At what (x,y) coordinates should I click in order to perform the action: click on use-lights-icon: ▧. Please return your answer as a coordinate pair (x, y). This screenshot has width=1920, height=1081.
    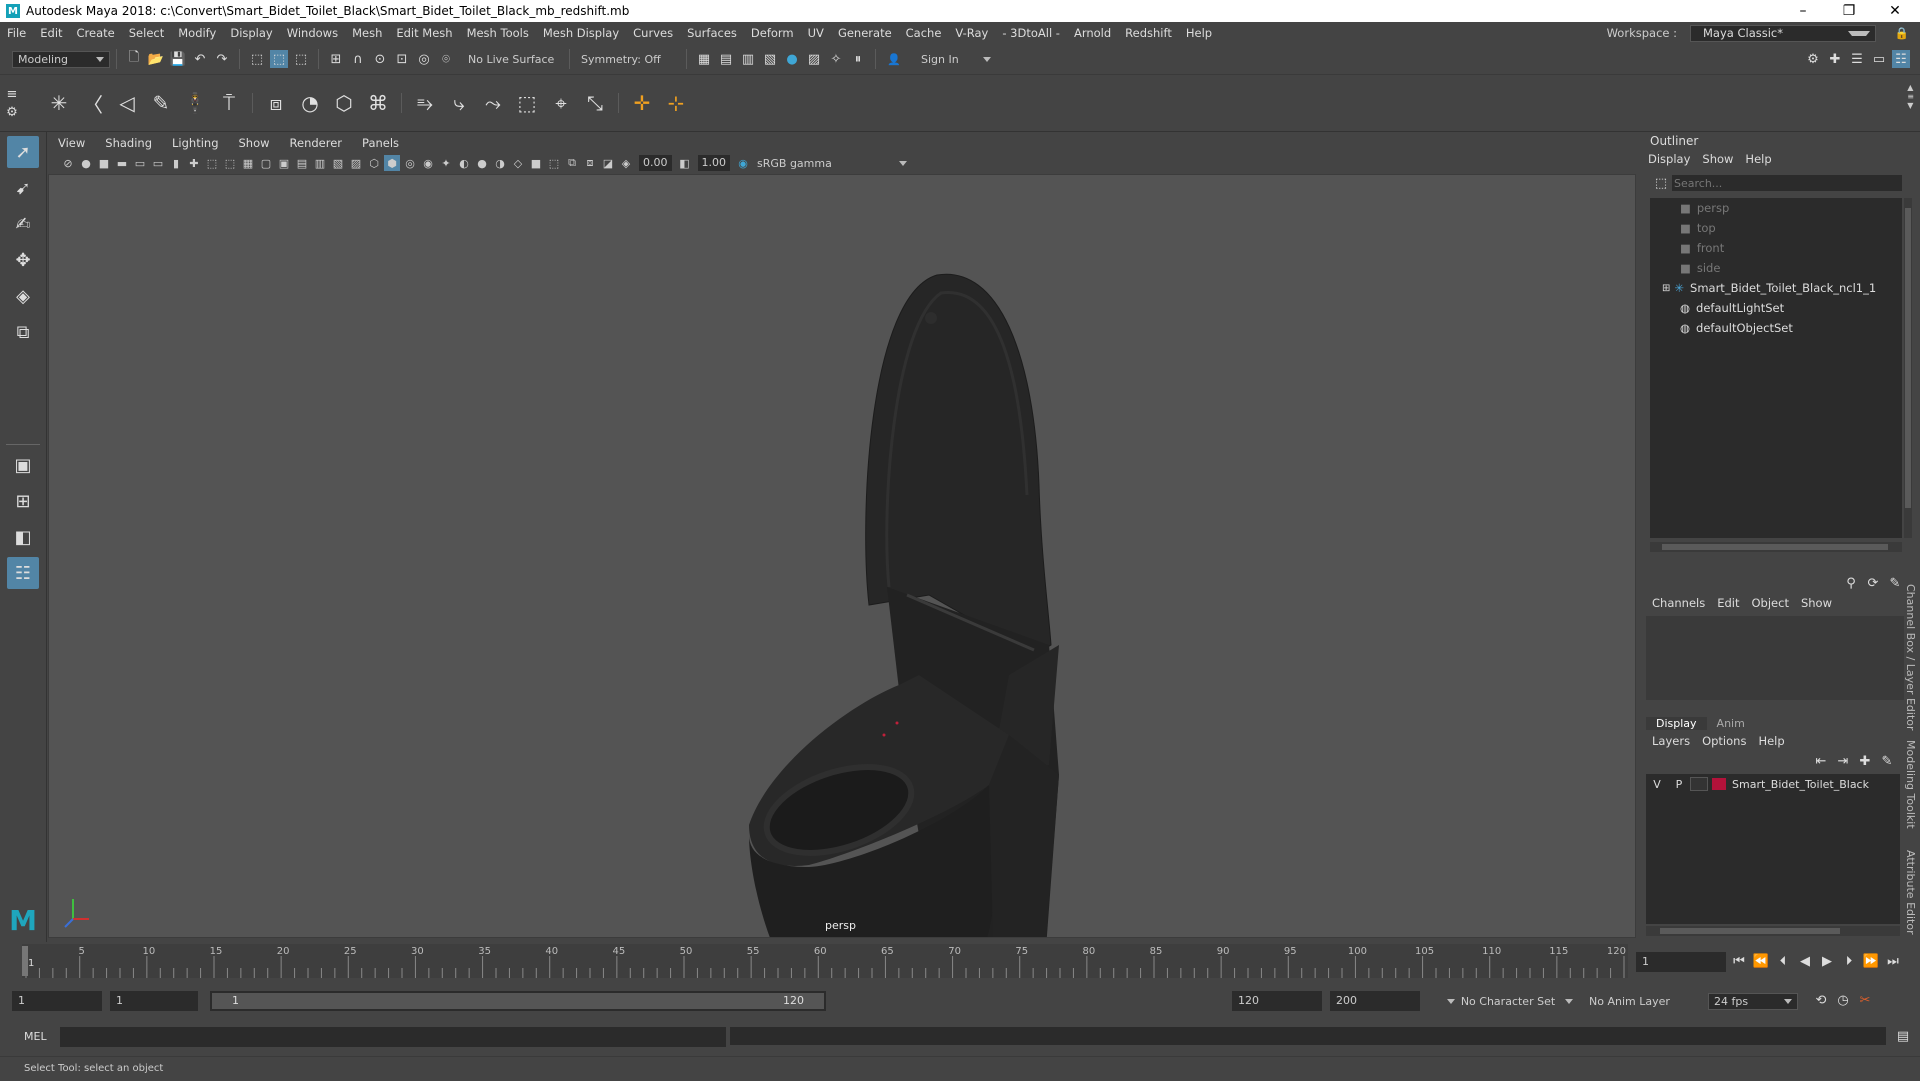
    Looking at the image, I should click on (338, 163).